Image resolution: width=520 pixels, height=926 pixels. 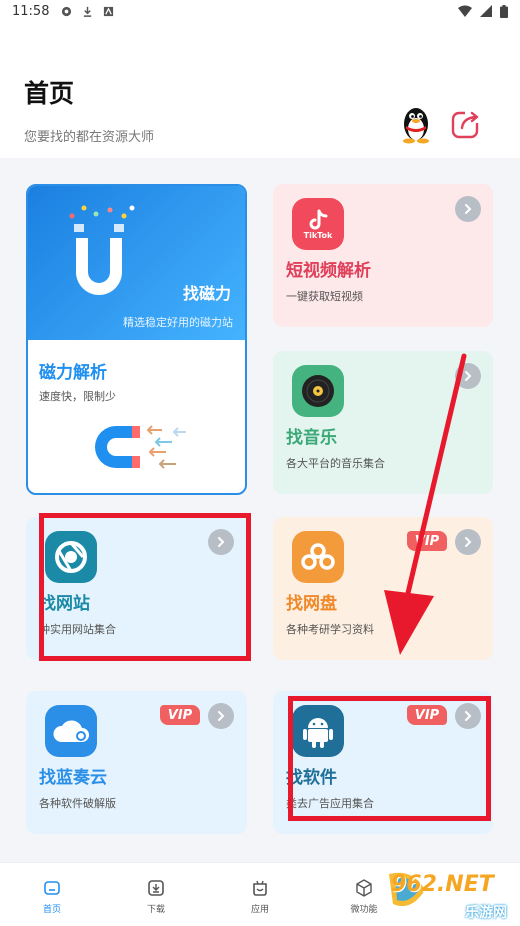 What do you see at coordinates (140, 447) in the screenshot?
I see `magnet-attract-icon` at bounding box center [140, 447].